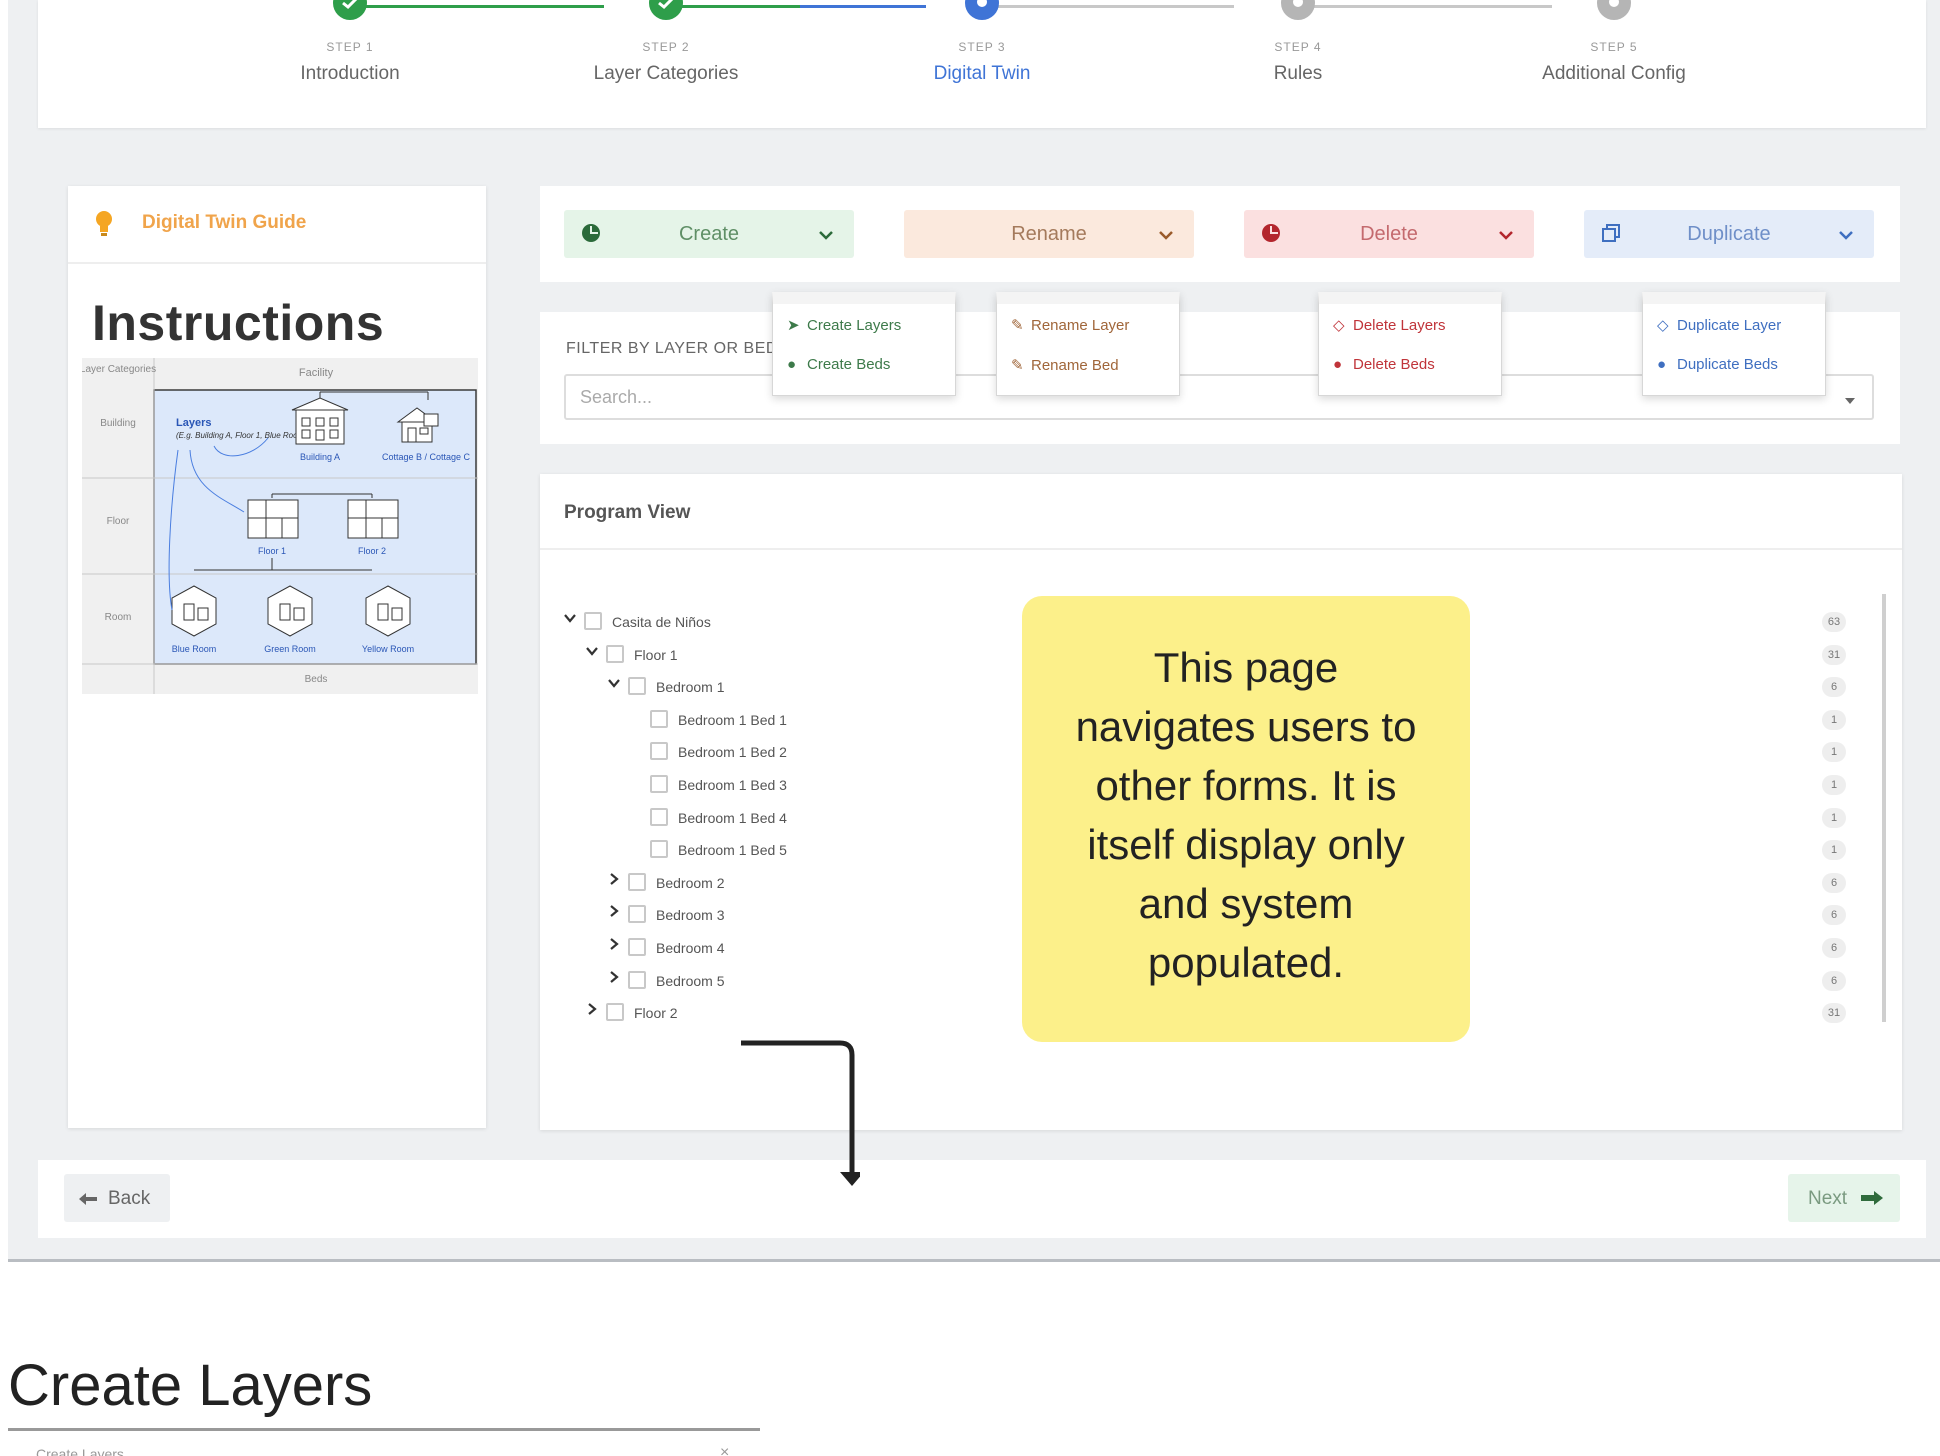 Image resolution: width=1940 pixels, height=1456 pixels. What do you see at coordinates (1844, 1198) in the screenshot?
I see `next-button: Next` at bounding box center [1844, 1198].